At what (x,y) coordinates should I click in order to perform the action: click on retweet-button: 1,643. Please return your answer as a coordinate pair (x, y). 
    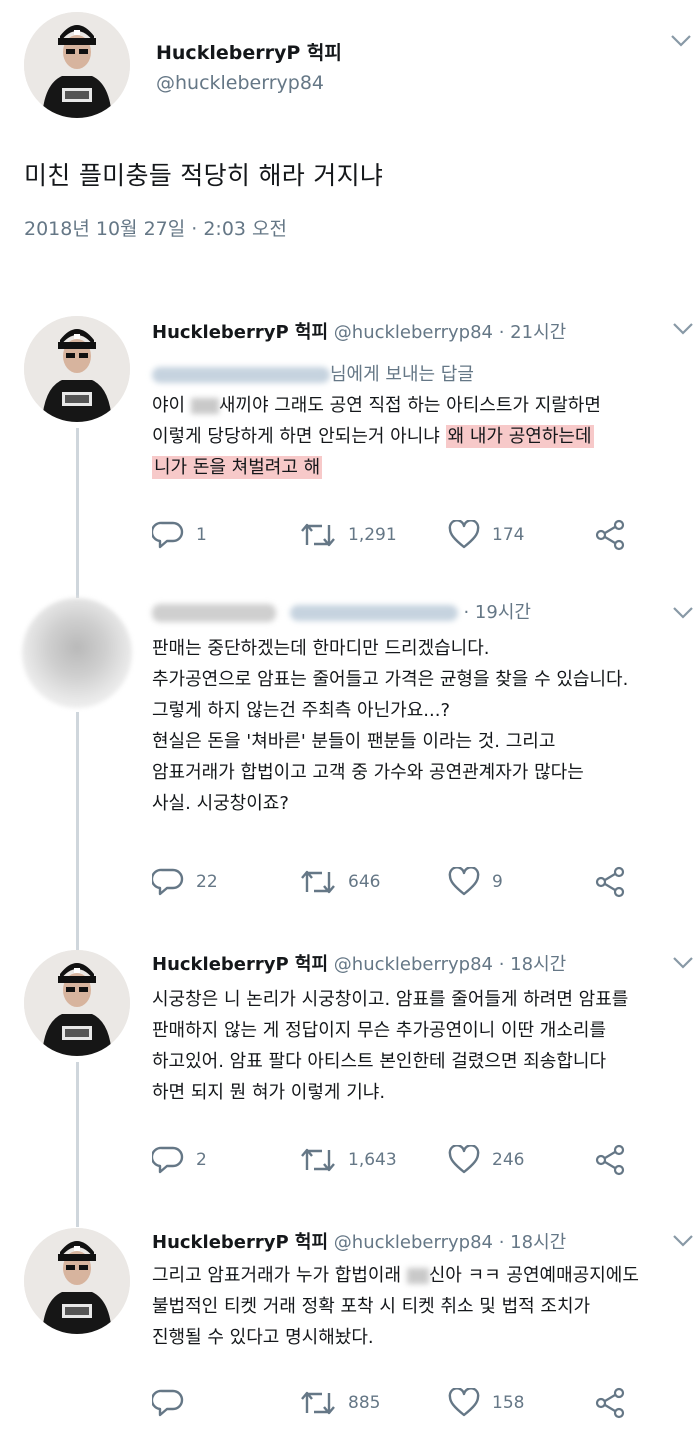
    Looking at the image, I should click on (348, 1160).